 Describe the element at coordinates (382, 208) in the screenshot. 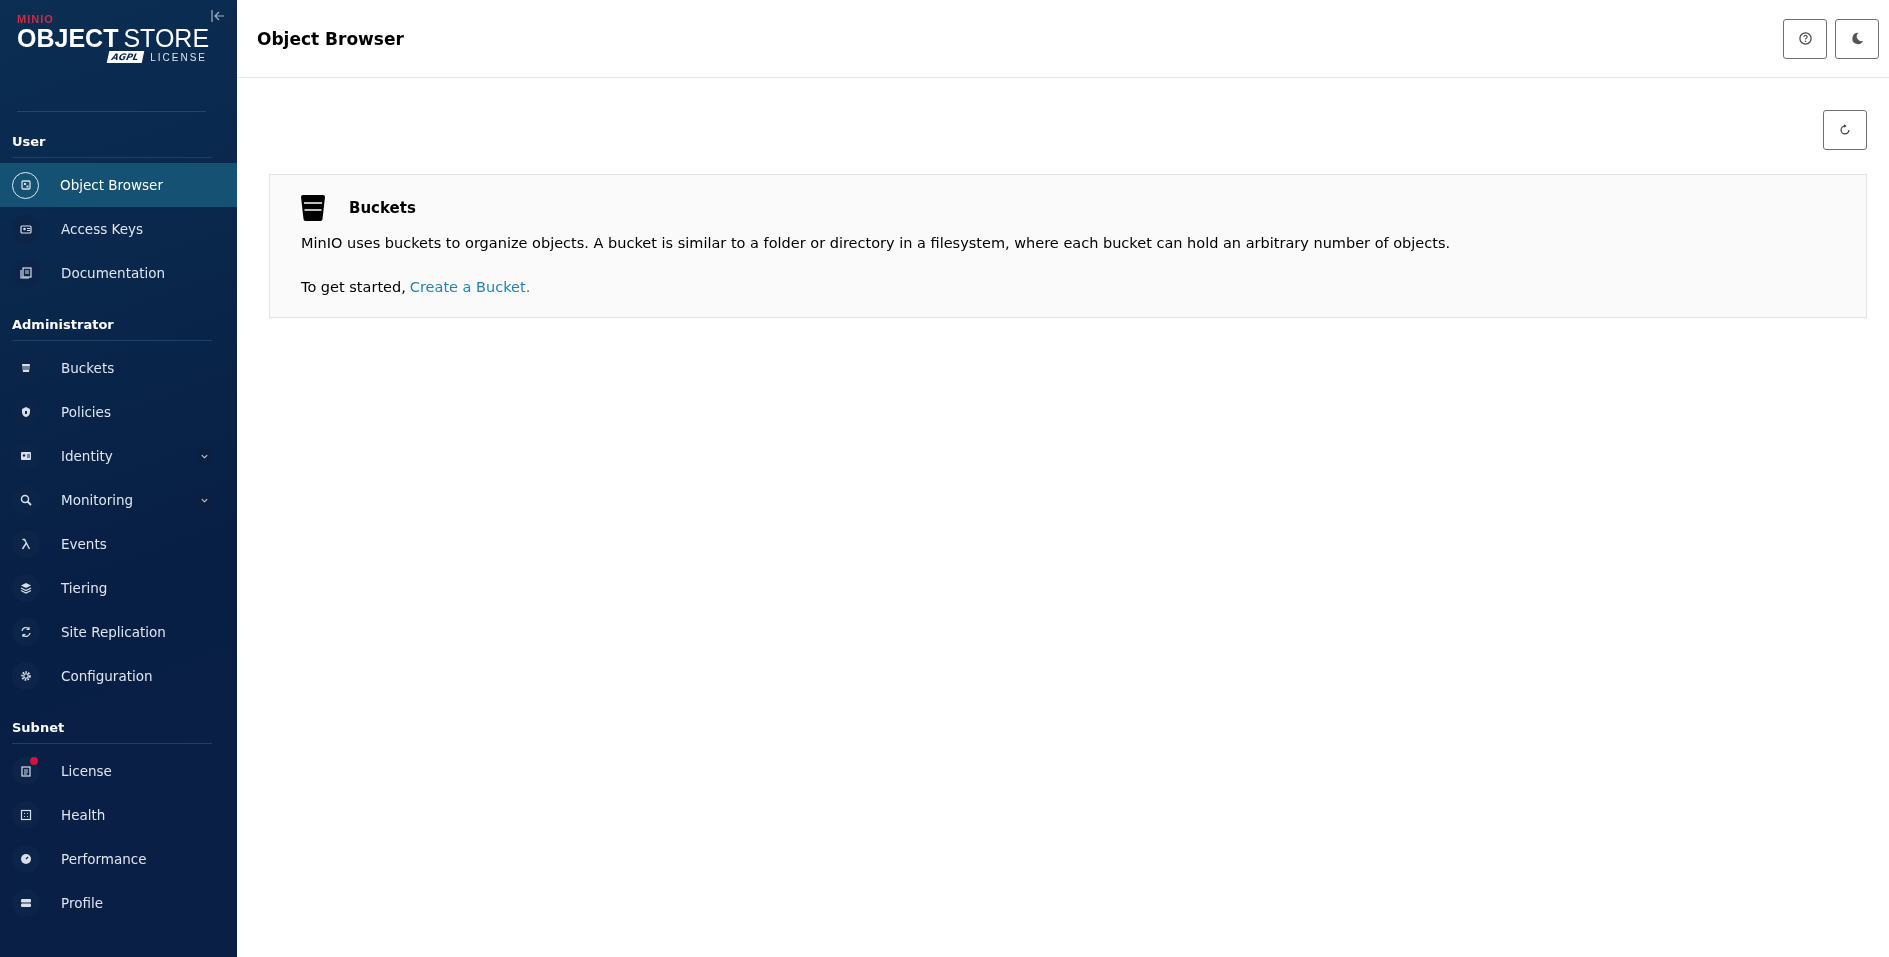

I see `card-title: Buckets` at that location.